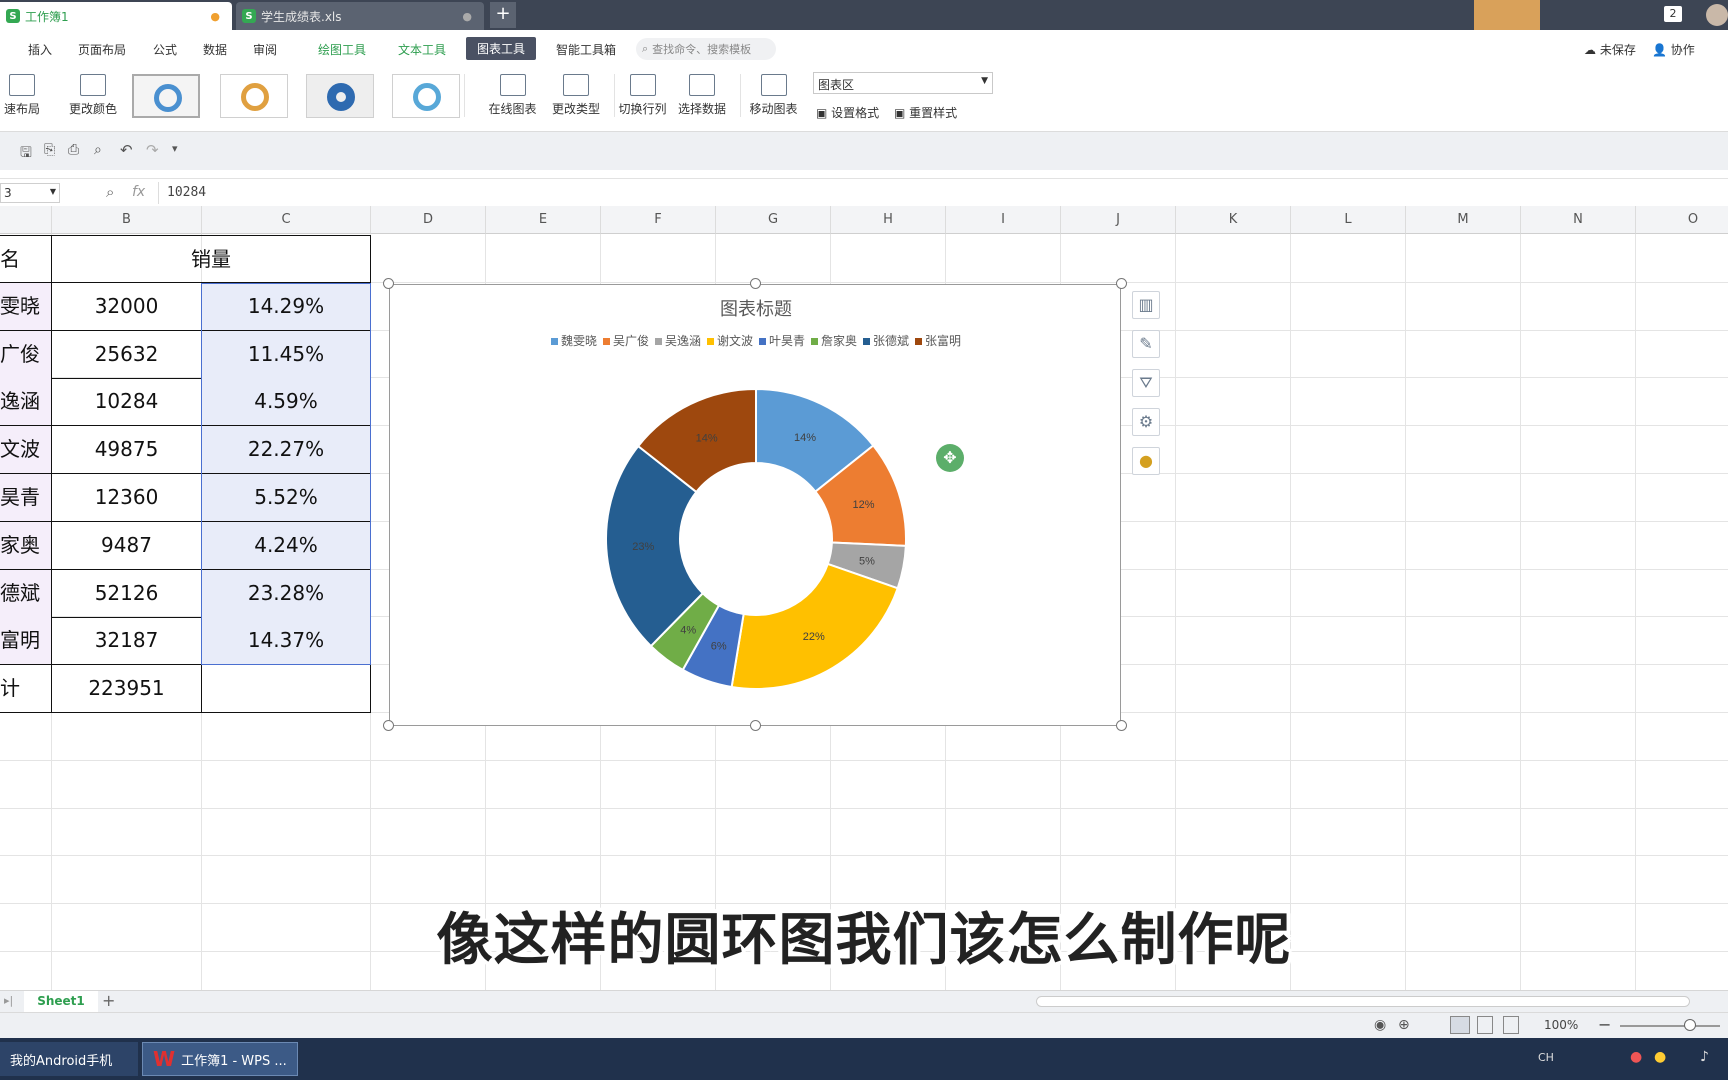 The width and height of the screenshot is (1728, 1080). What do you see at coordinates (93, 95) in the screenshot?
I see `change-color-button: 更改颜色` at bounding box center [93, 95].